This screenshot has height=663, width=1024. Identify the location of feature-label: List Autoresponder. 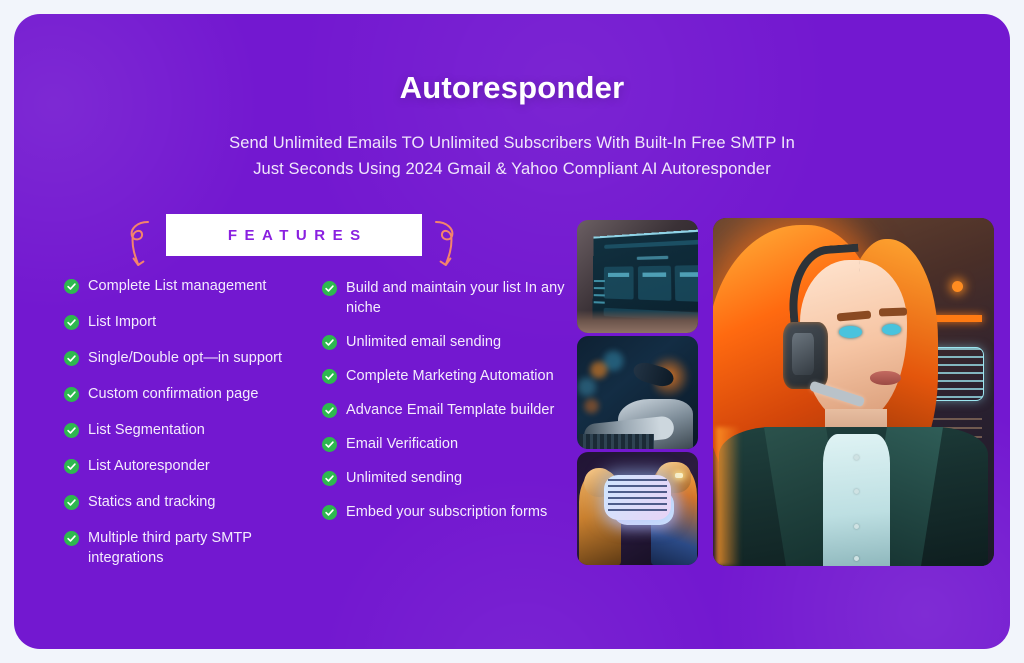
(149, 466).